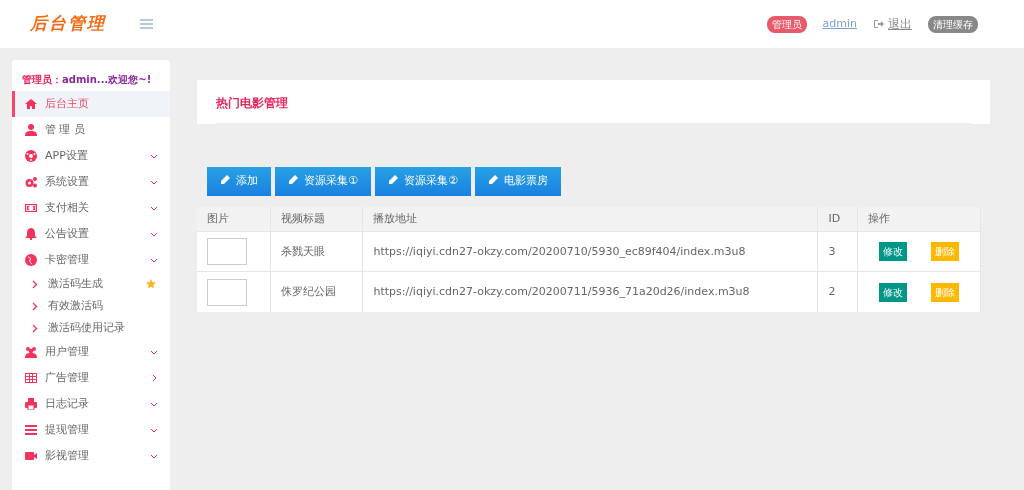 This screenshot has width=1024, height=490. What do you see at coordinates (91, 352) in the screenshot?
I see `sidebar-item: 用户管理` at bounding box center [91, 352].